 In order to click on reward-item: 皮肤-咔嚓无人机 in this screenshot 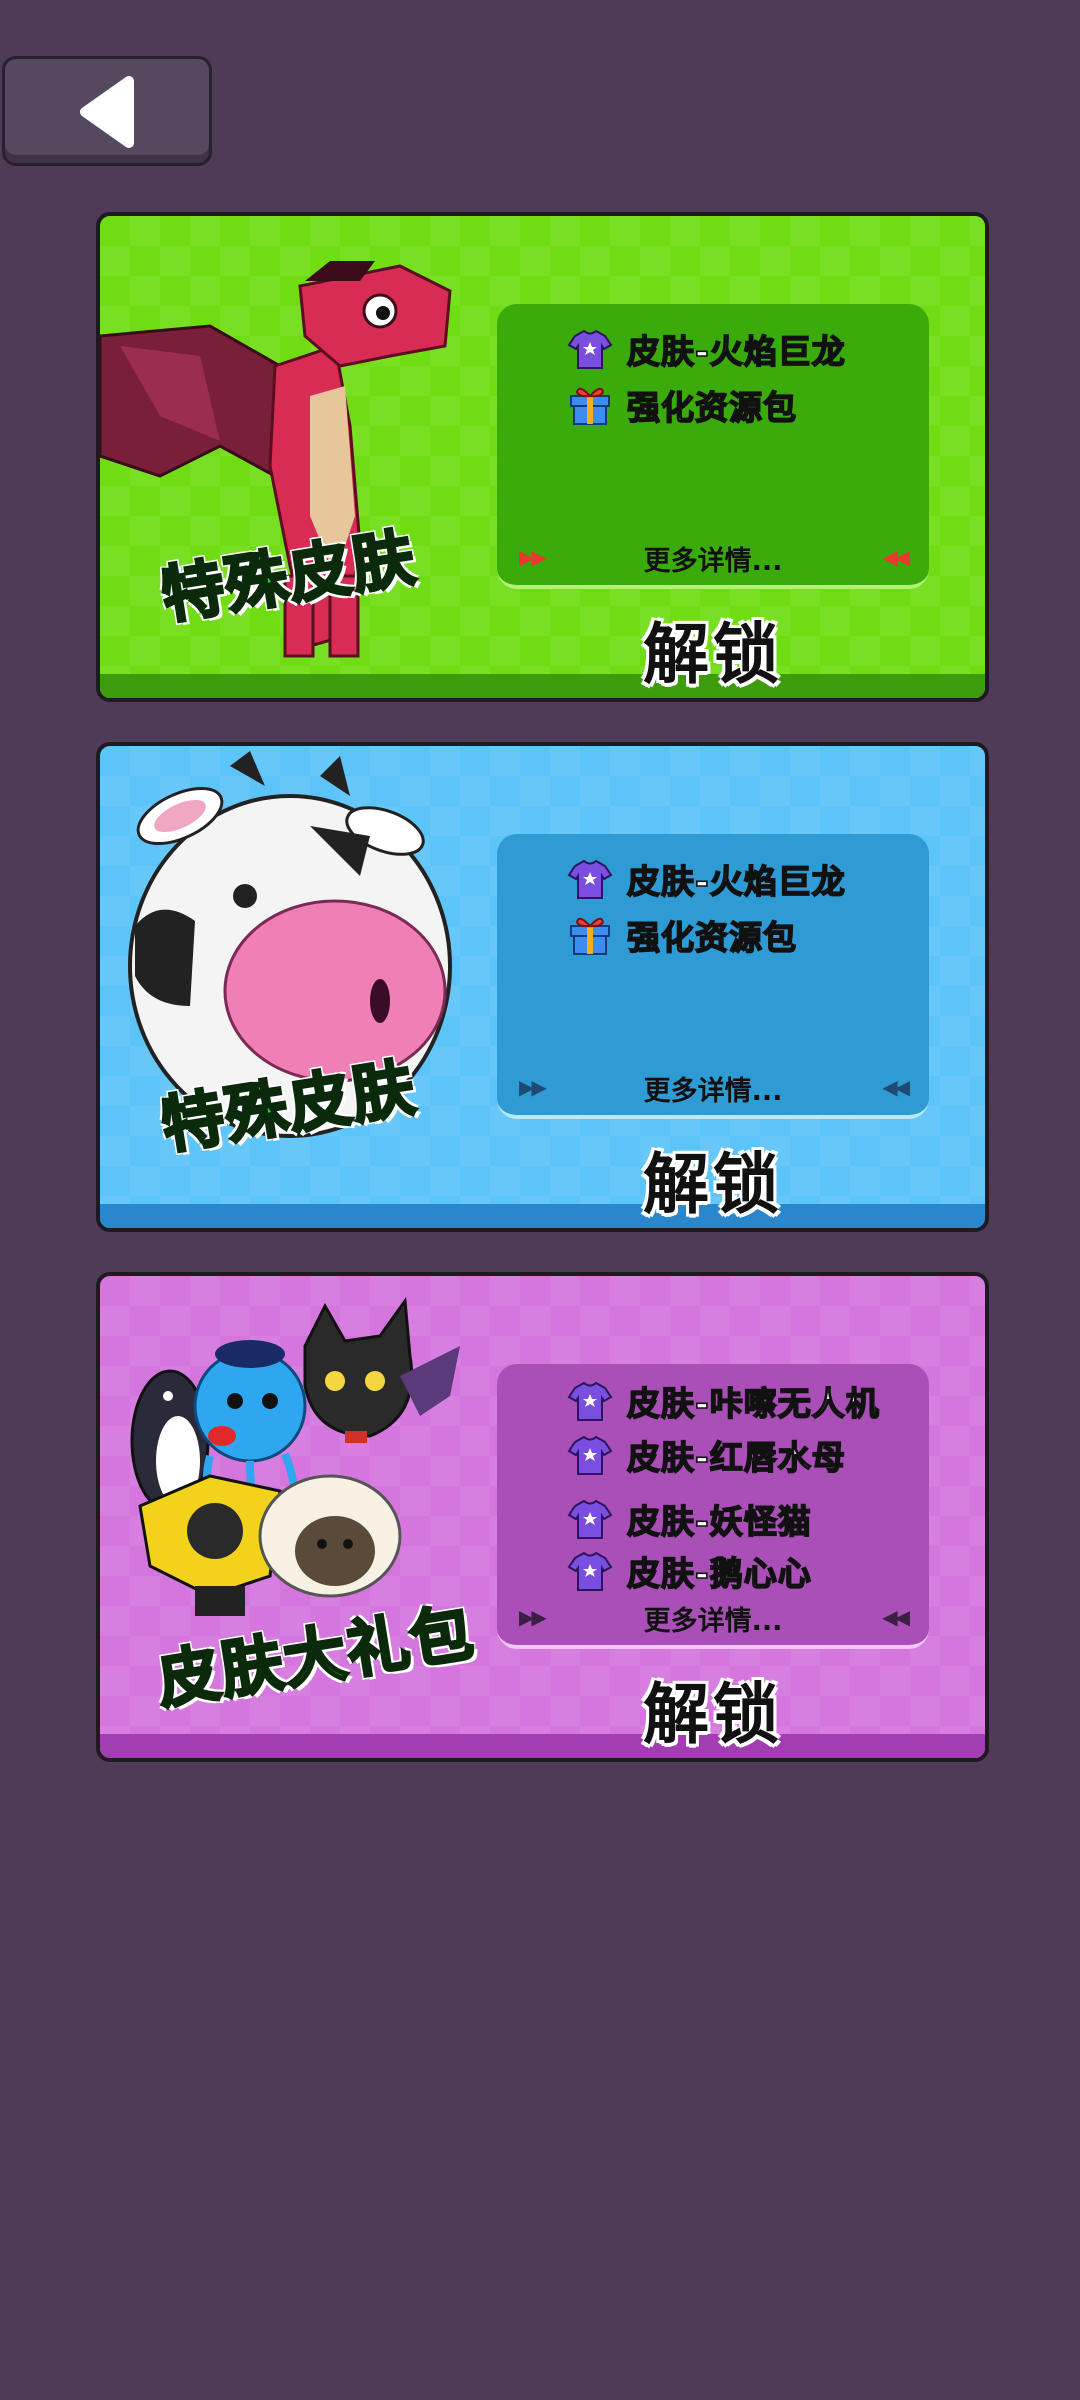, I will do `click(723, 1401)`.